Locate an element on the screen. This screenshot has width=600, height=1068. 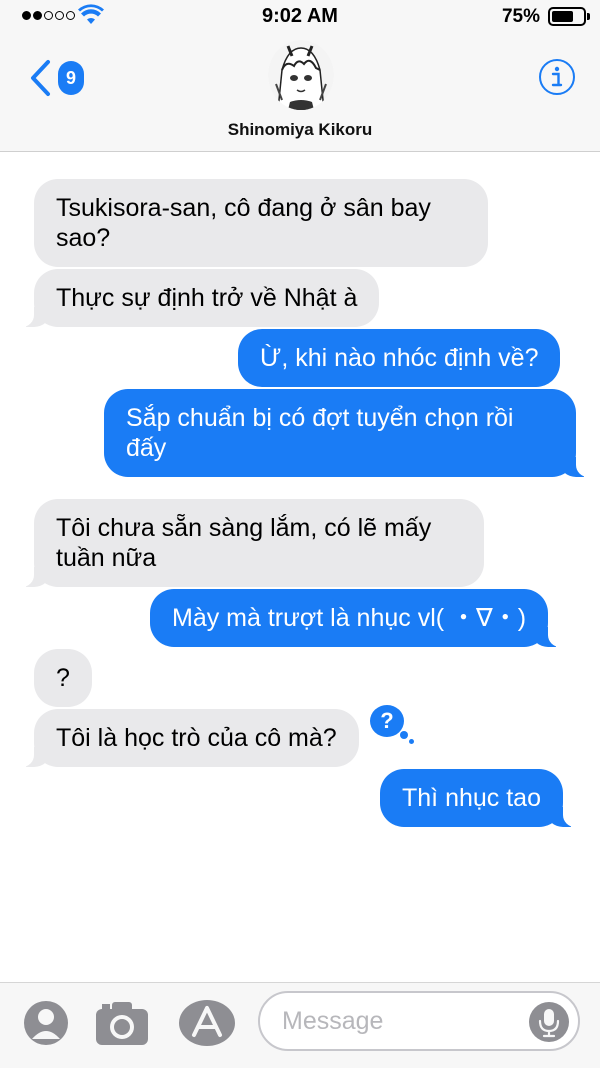
info-icon is located at coordinates (557, 77).